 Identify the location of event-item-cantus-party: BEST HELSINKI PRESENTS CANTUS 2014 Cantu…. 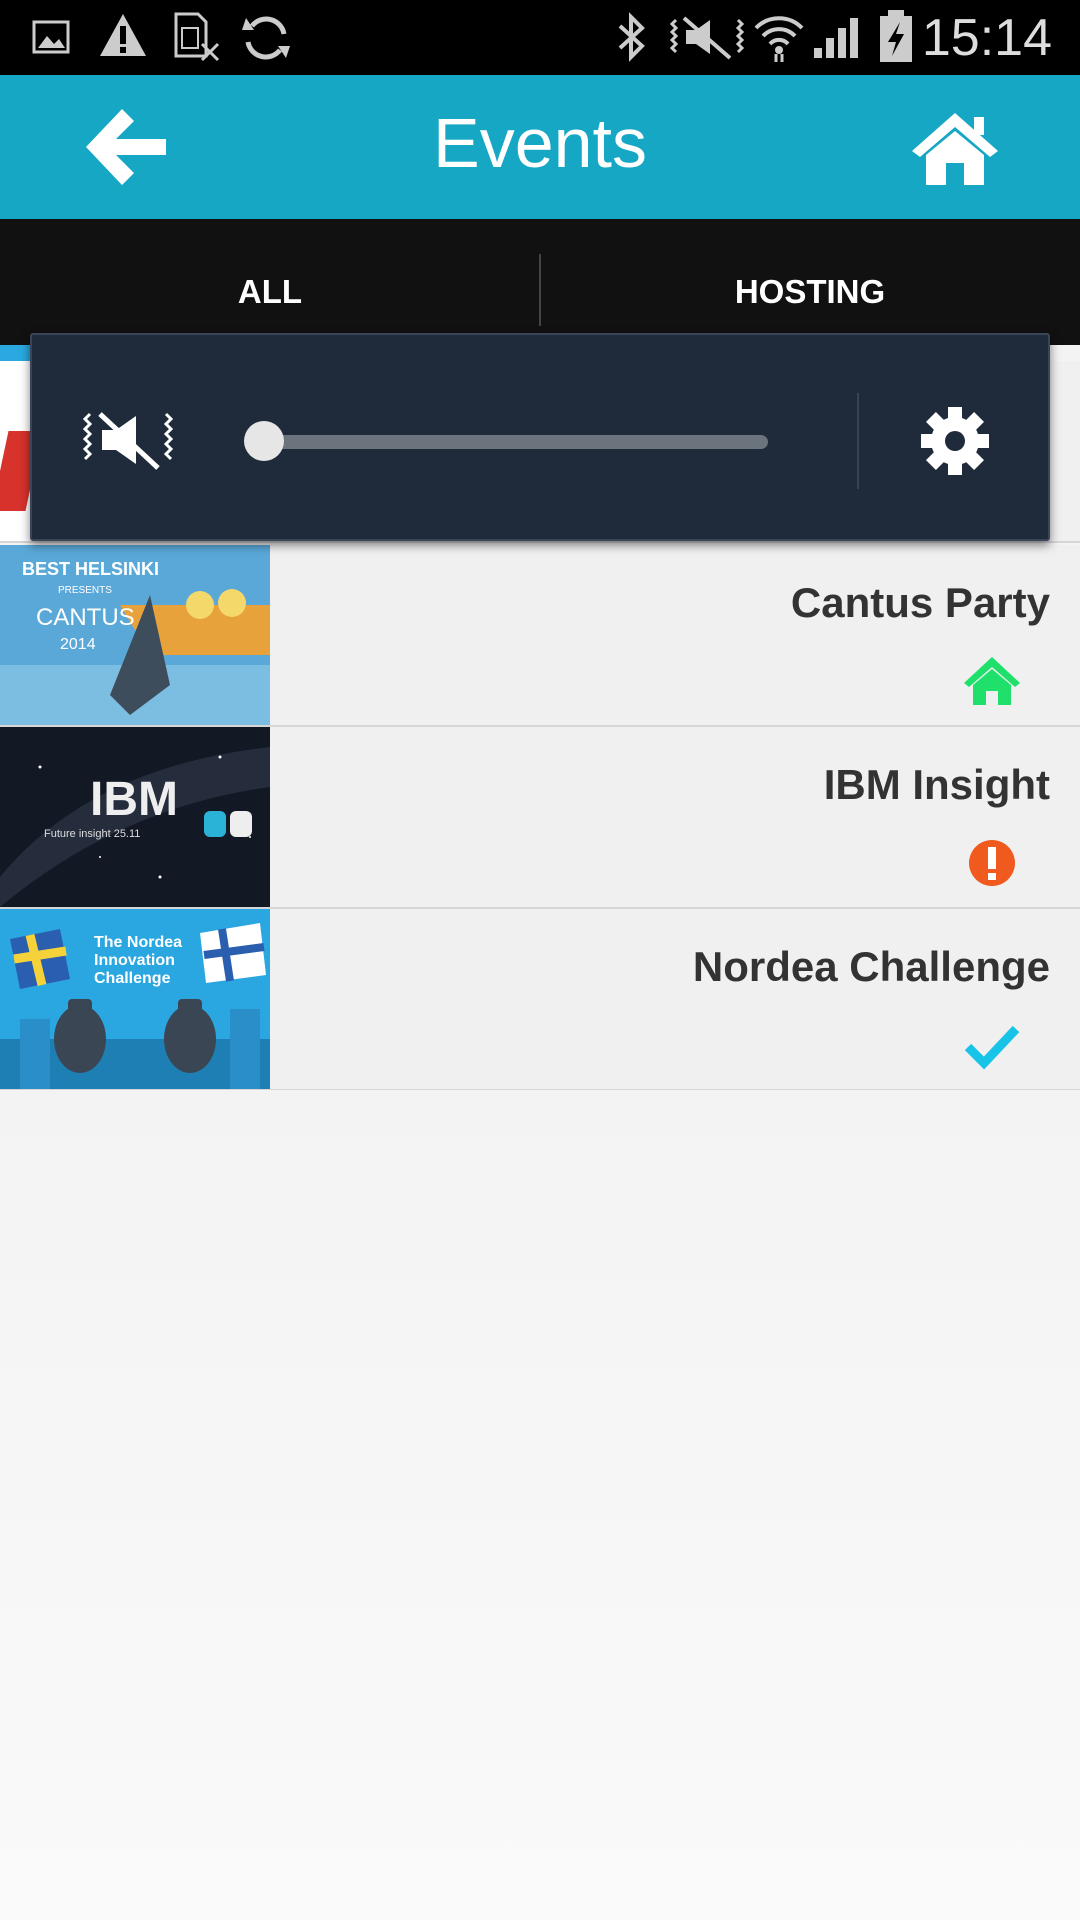
(540, 636).